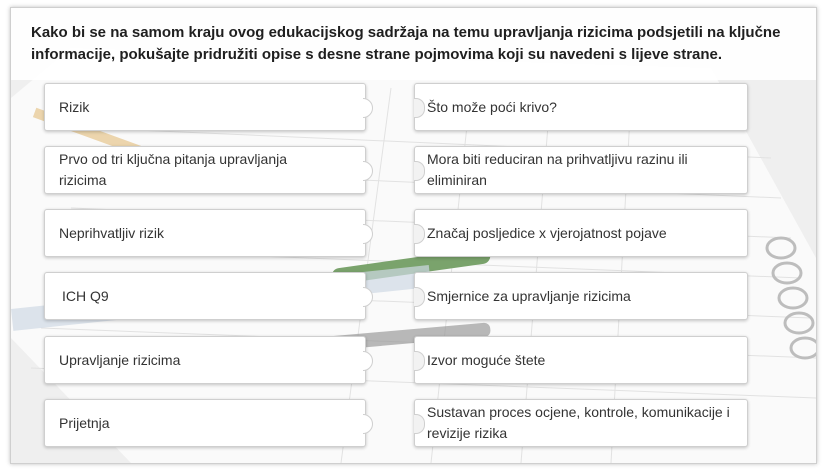  What do you see at coordinates (581, 107) in the screenshot?
I see `description-tile-1: Što može poći krivo?` at bounding box center [581, 107].